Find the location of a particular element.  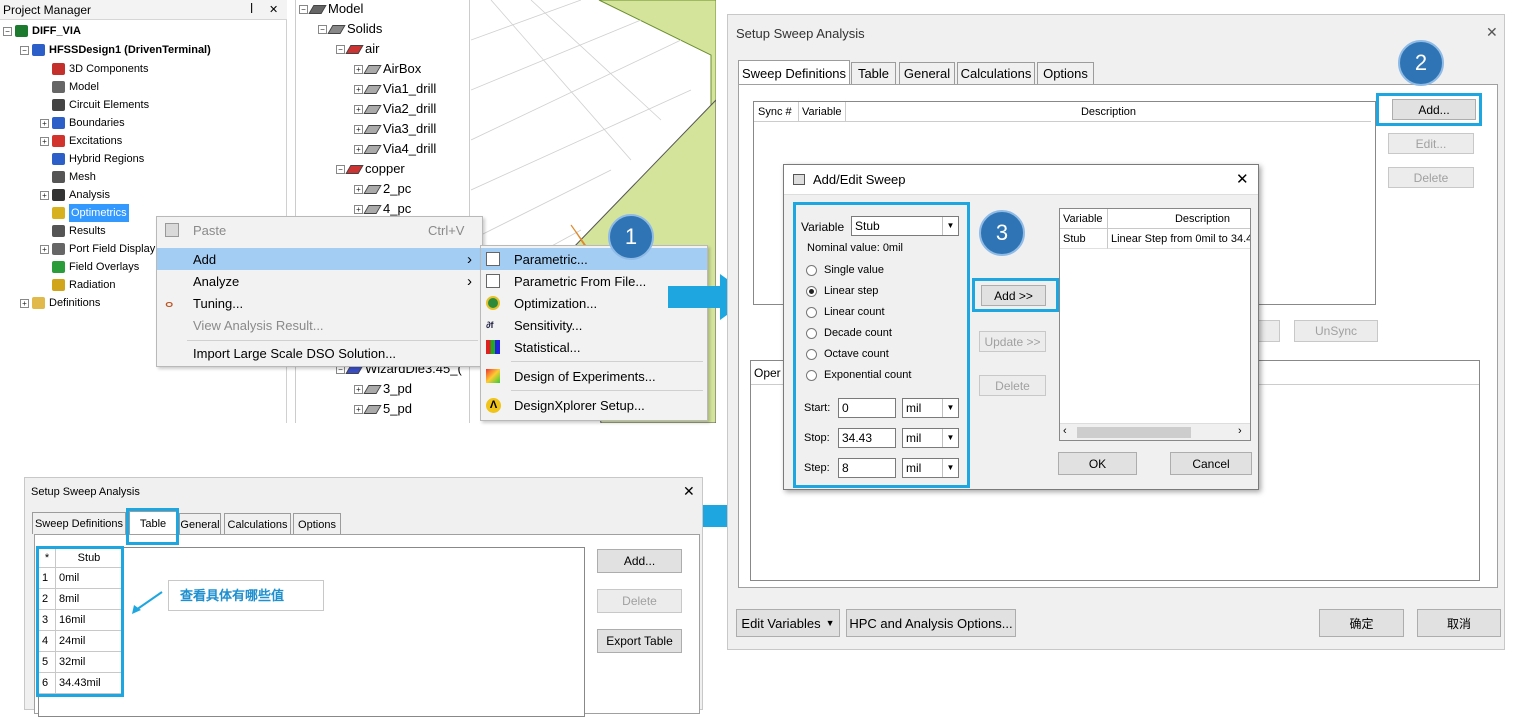

tree-item: Radiation is located at coordinates (77, 285).